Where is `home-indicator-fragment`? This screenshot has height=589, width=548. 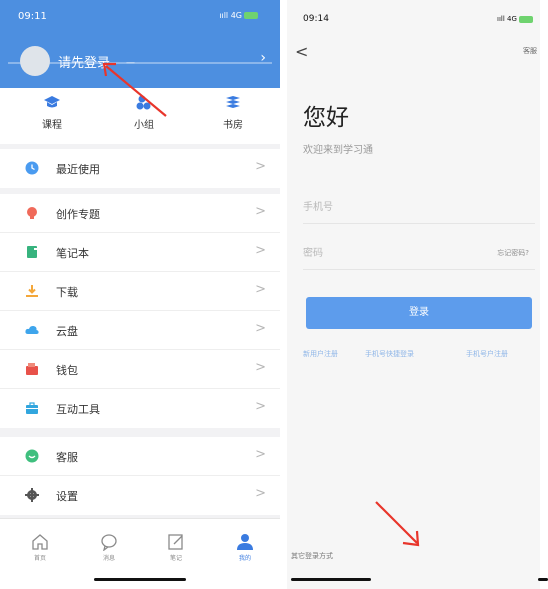 home-indicator-fragment is located at coordinates (543, 579).